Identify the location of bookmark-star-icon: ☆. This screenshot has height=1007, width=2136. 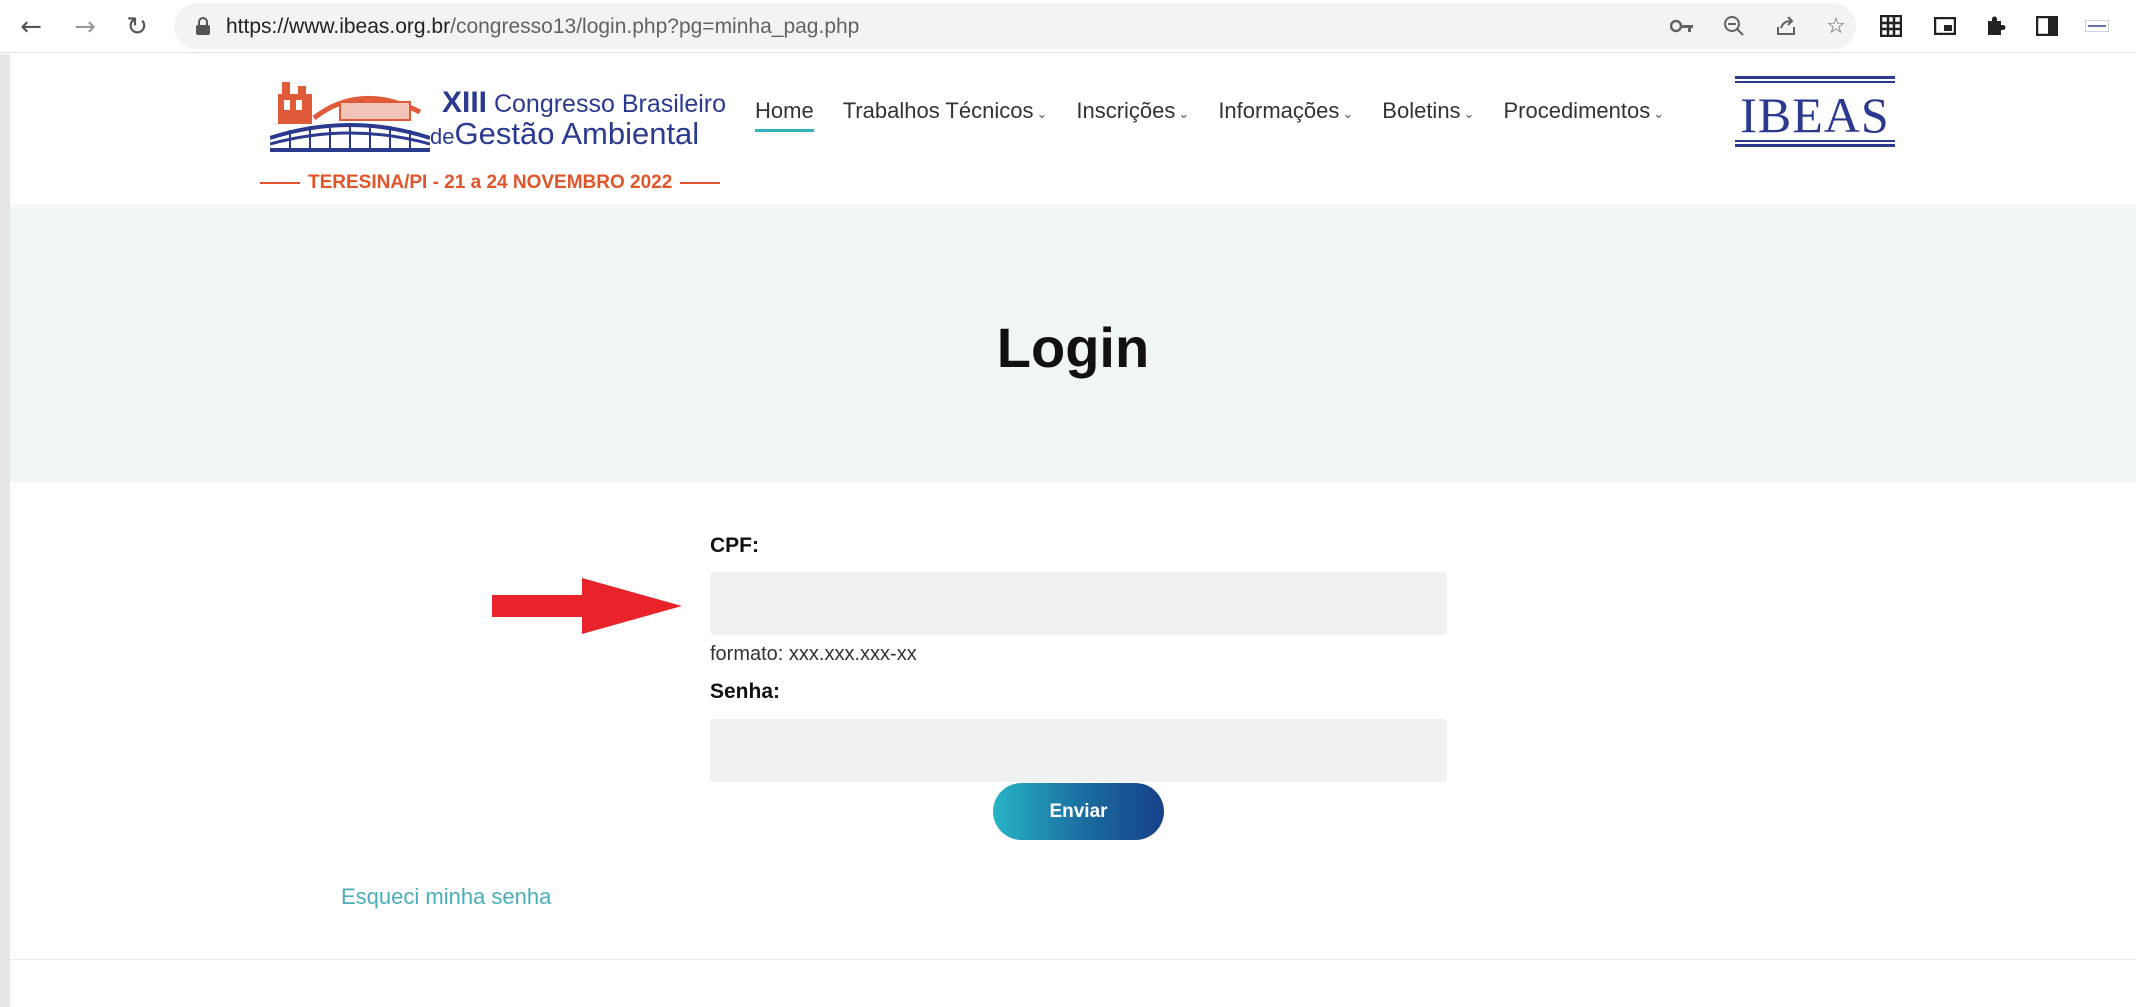
(1836, 26).